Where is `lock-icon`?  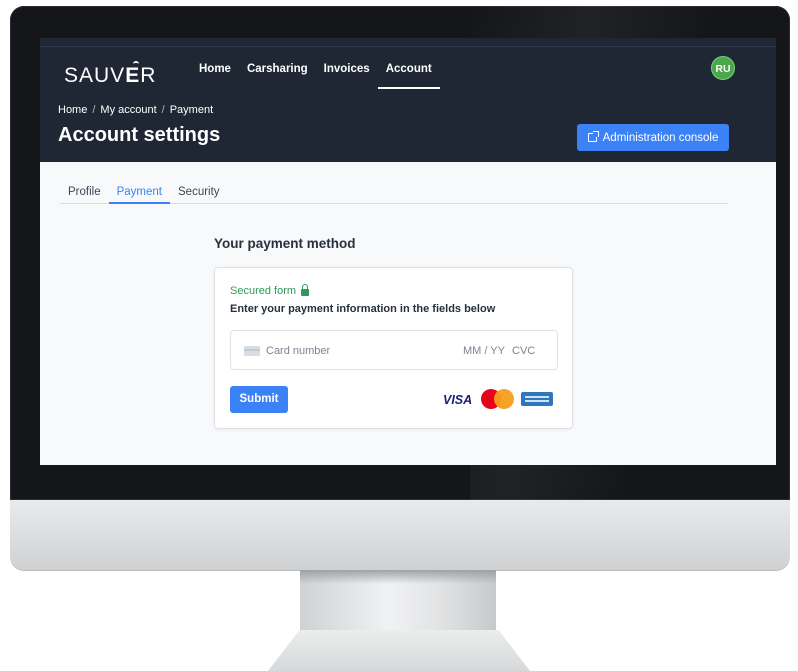
lock-icon is located at coordinates (305, 290).